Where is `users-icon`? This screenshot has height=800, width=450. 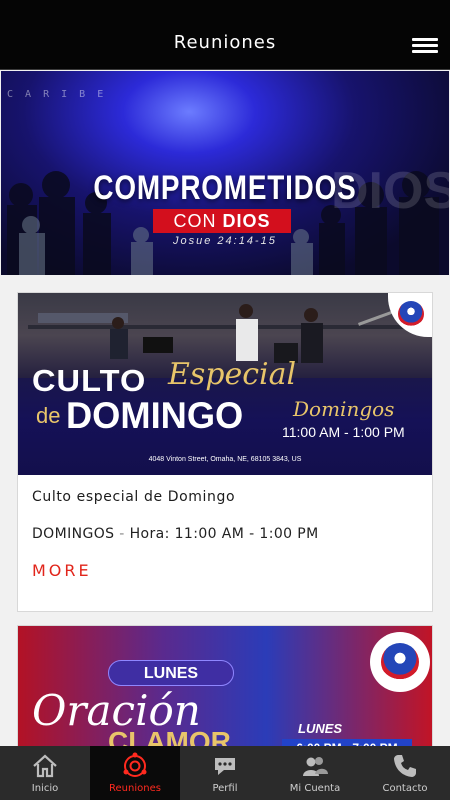 users-icon is located at coordinates (315, 766).